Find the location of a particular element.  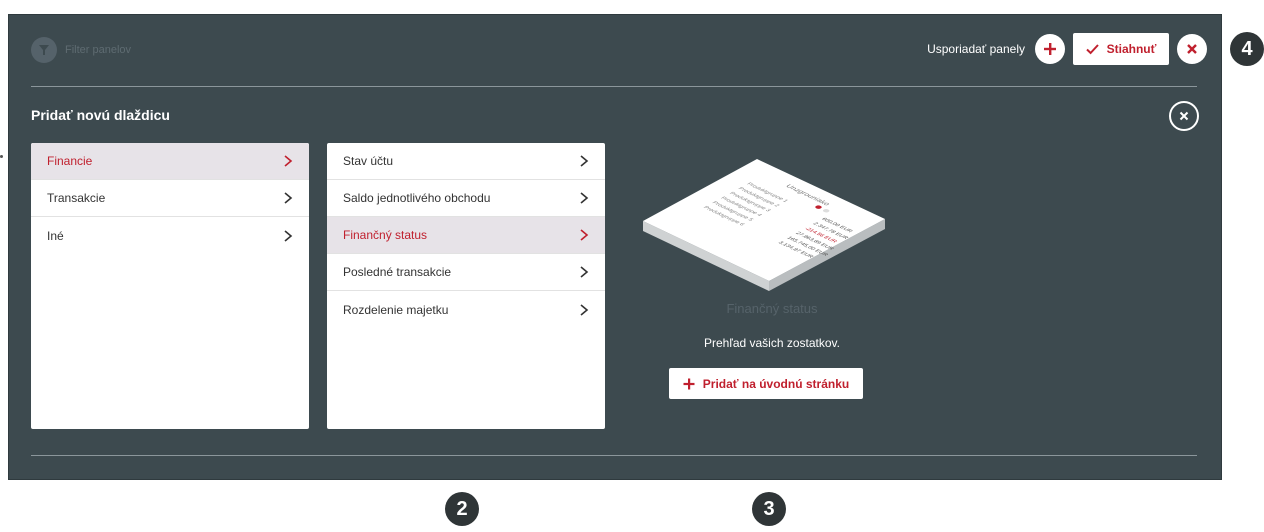

tile-label: Finančný status is located at coordinates (385, 235).